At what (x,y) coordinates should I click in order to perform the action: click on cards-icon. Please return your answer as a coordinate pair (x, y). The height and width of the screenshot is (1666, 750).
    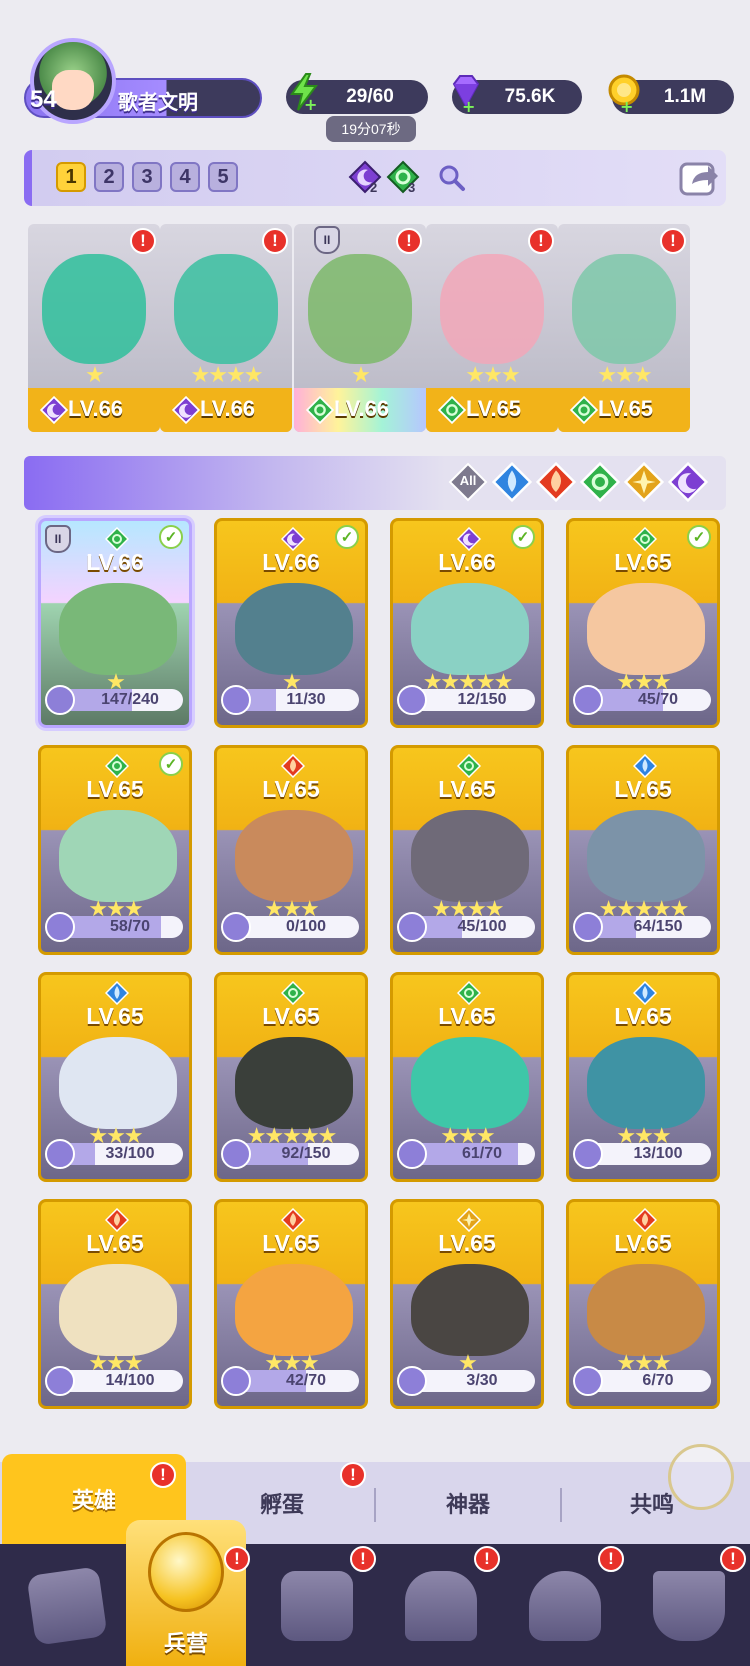
    Looking at the image, I should click on (67, 1606).